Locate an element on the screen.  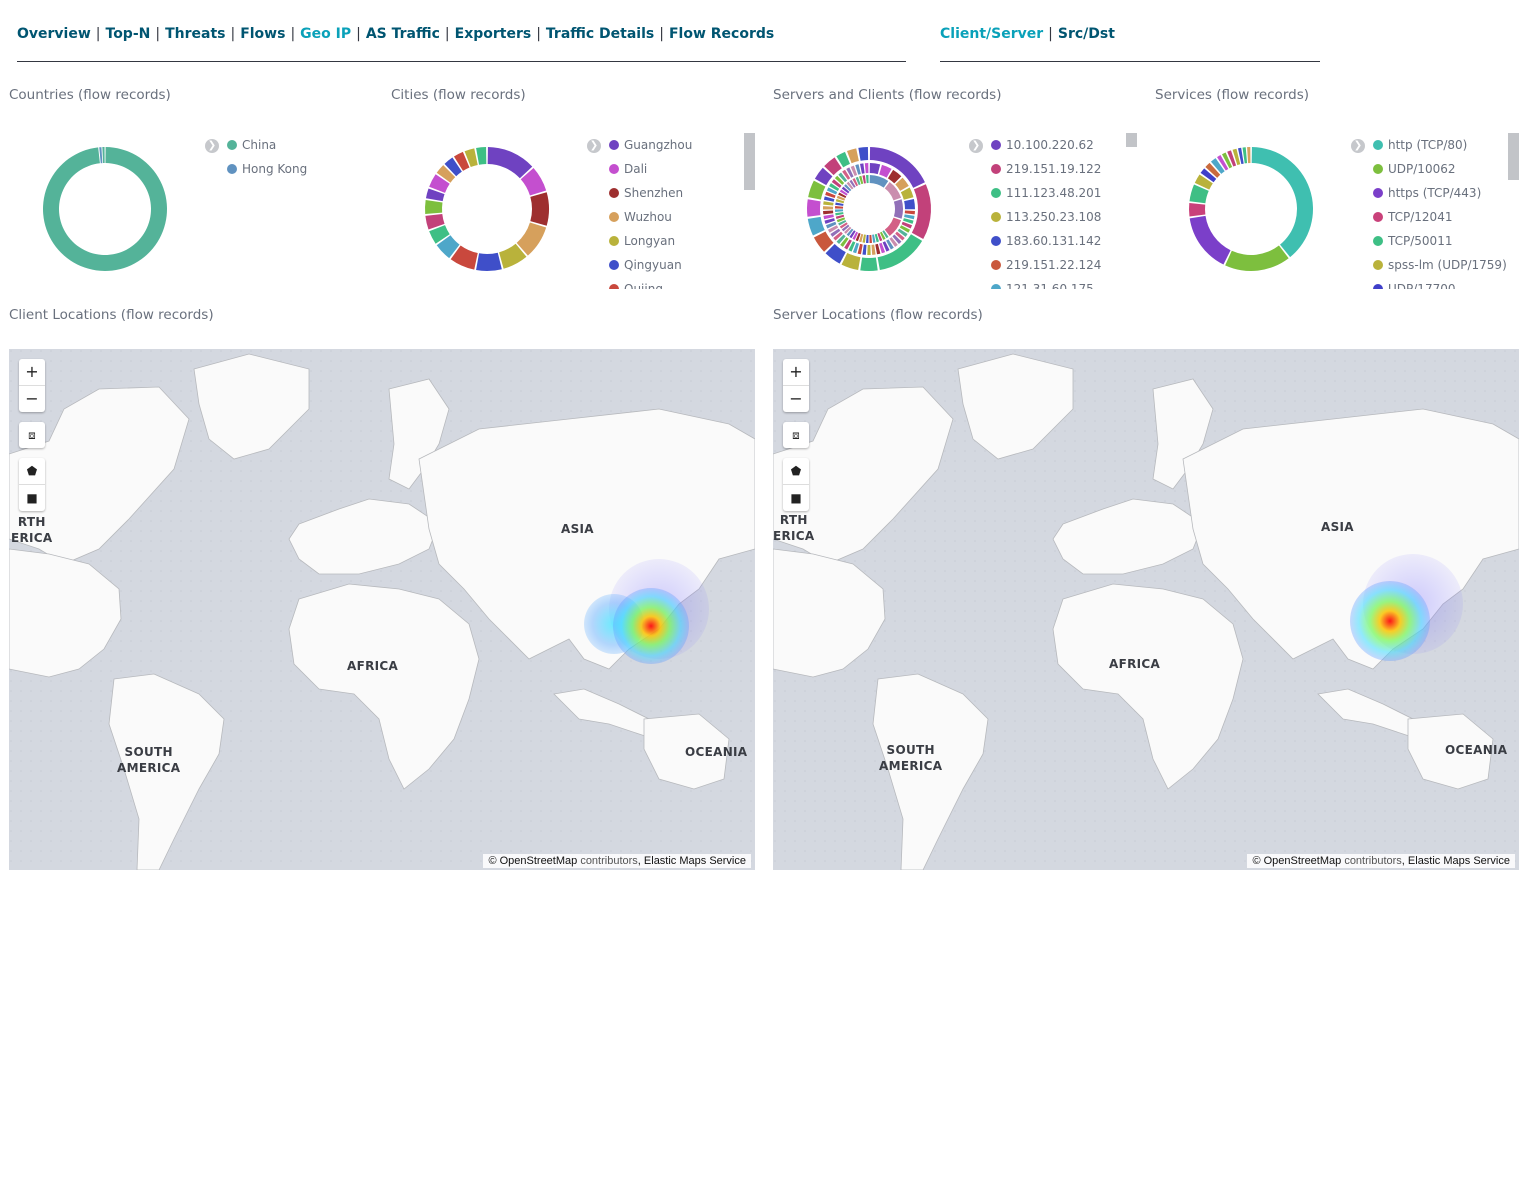
services-legend-scrollbar is located at coordinates (1513, 156).